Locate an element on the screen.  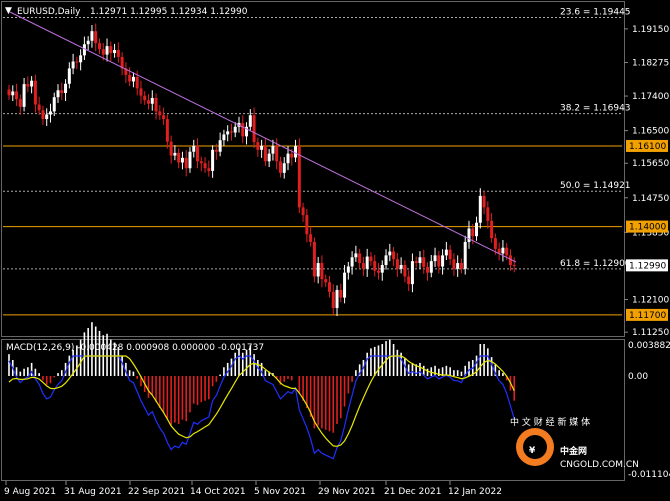
time-tick-label: 22 Sep 2021 is located at coordinates (156, 492).